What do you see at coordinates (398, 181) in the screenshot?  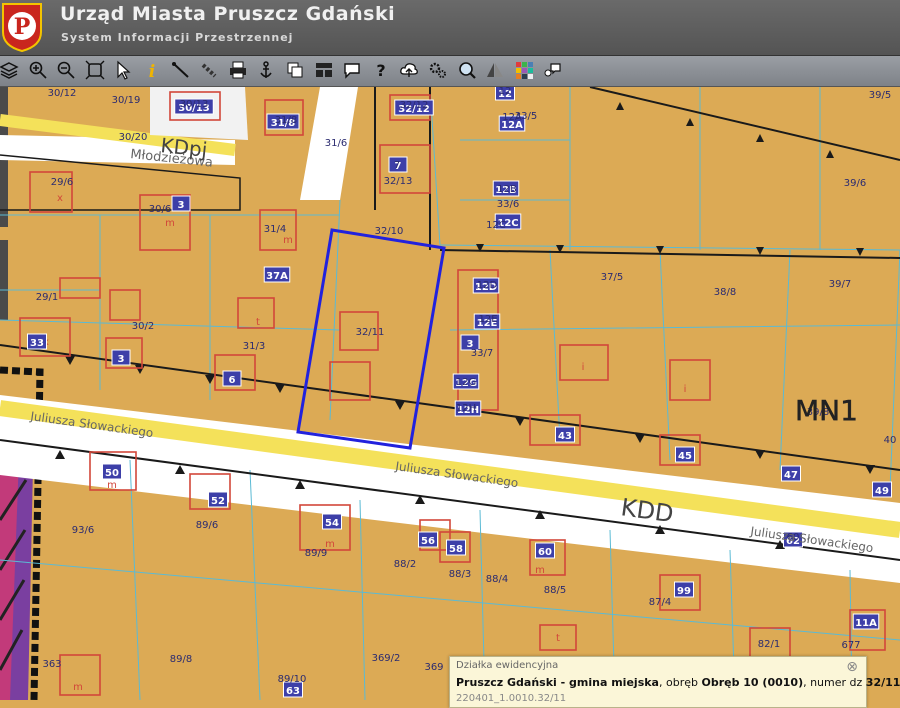 I see `parcel-label: 32/13` at bounding box center [398, 181].